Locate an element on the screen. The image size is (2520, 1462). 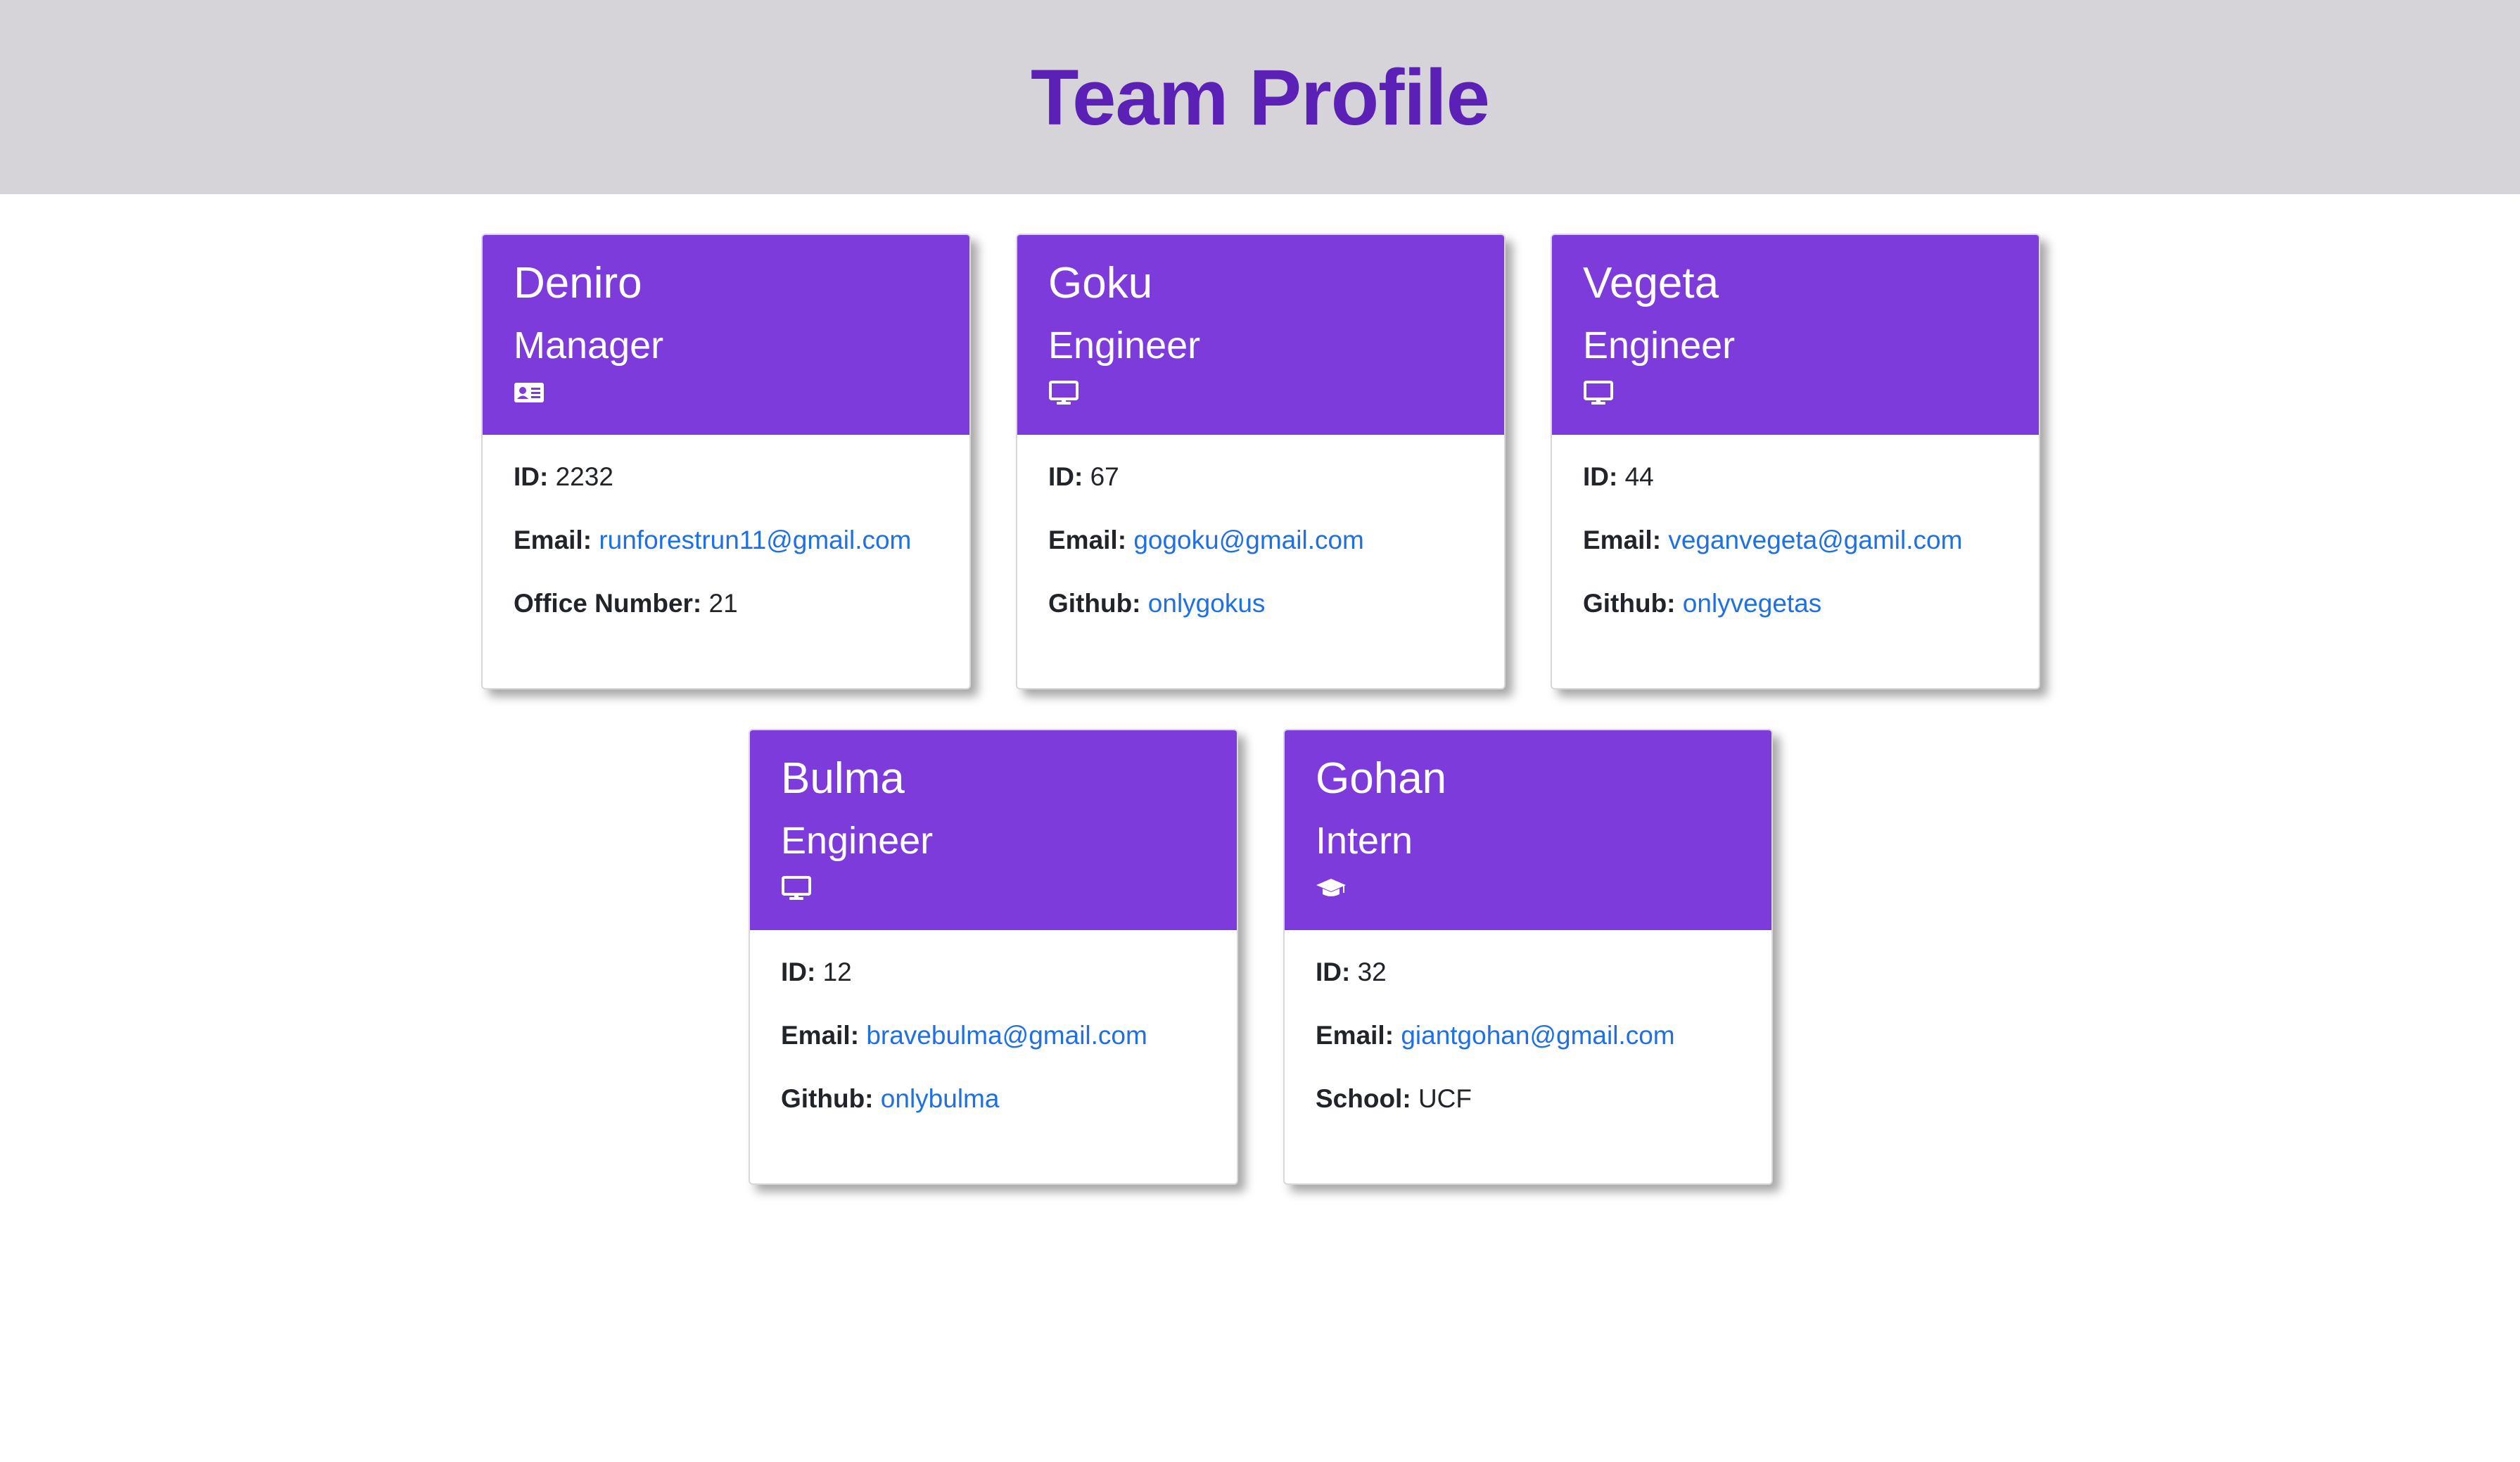
id-row: ID: 67 is located at coordinates (1261, 477).